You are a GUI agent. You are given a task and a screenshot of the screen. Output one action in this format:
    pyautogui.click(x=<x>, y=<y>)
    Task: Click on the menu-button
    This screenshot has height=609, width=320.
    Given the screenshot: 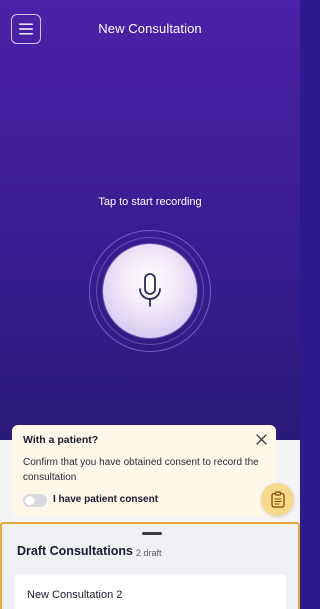 What is the action you would take?
    pyautogui.click(x=26, y=29)
    